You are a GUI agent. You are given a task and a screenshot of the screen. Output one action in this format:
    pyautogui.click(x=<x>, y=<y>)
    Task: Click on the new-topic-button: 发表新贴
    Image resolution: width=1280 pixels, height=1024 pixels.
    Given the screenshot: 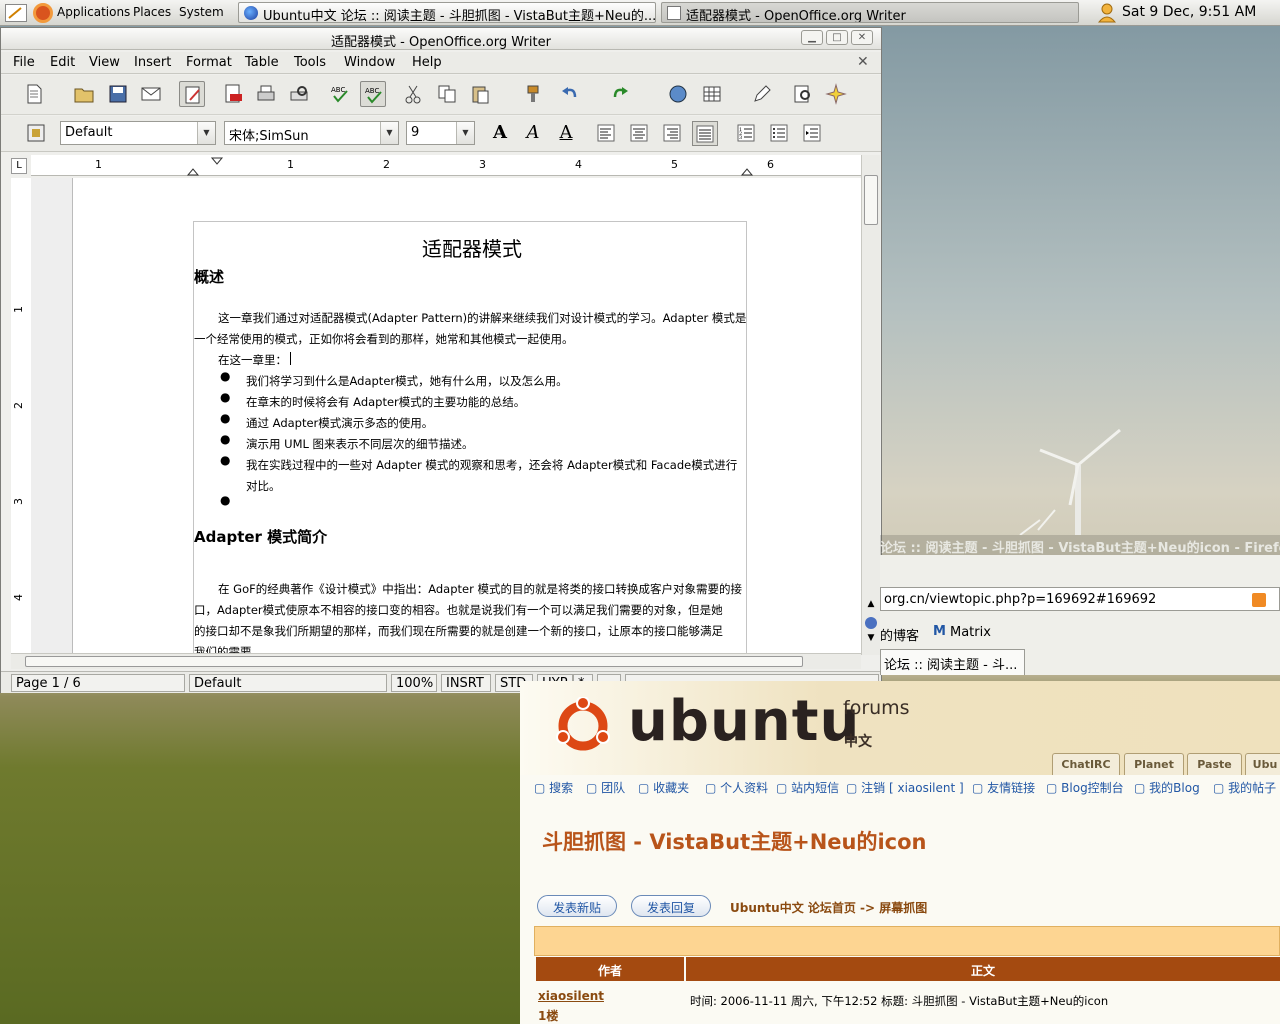 What is the action you would take?
    pyautogui.click(x=577, y=906)
    